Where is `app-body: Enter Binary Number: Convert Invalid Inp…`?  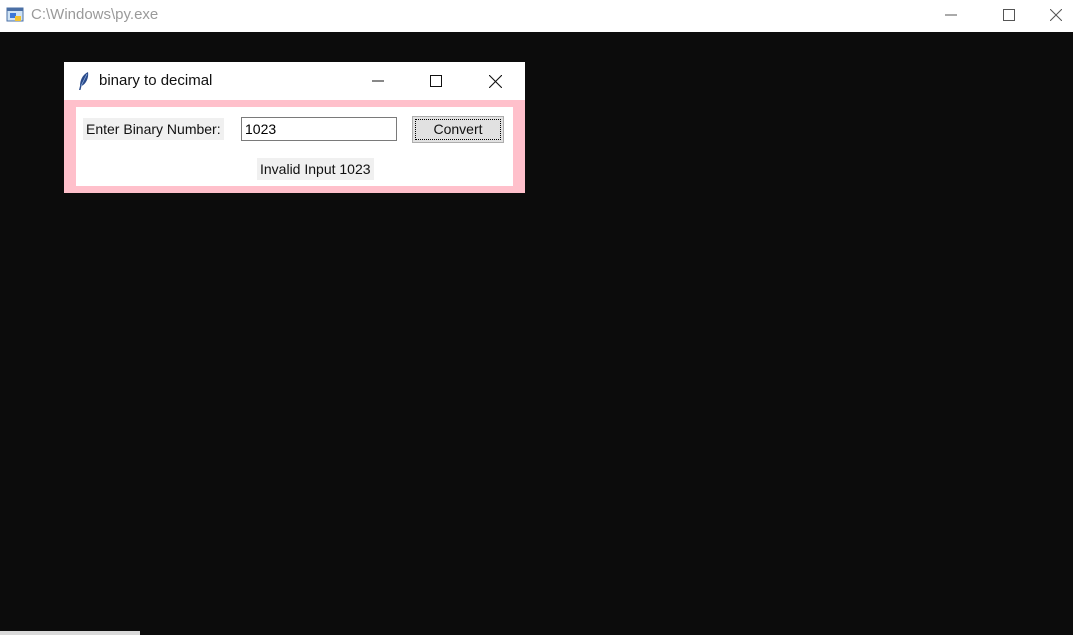
app-body: Enter Binary Number: Convert Invalid Inp… is located at coordinates (294, 146).